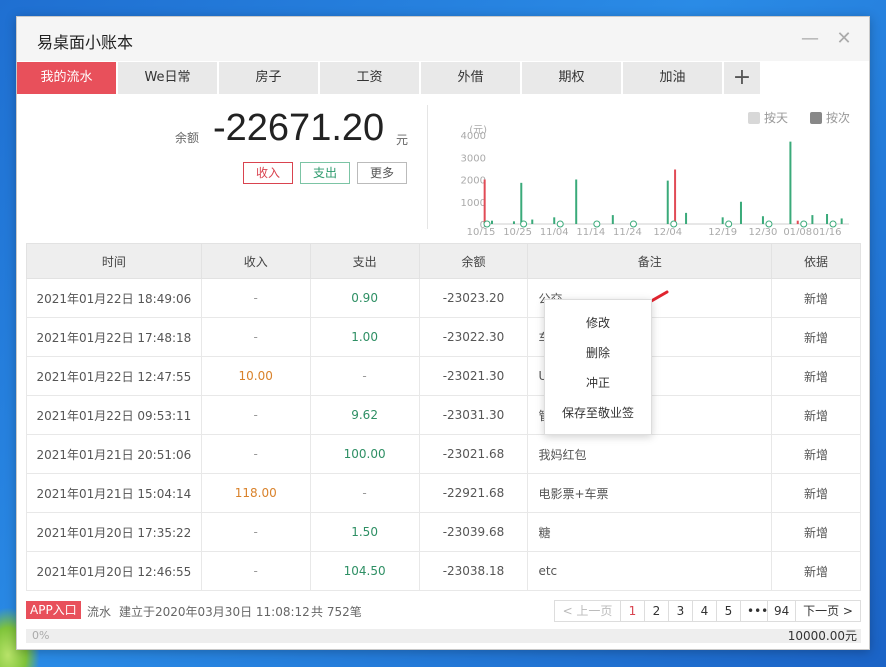 This screenshot has width=886, height=667. I want to click on col-time: 时间, so click(114, 261).